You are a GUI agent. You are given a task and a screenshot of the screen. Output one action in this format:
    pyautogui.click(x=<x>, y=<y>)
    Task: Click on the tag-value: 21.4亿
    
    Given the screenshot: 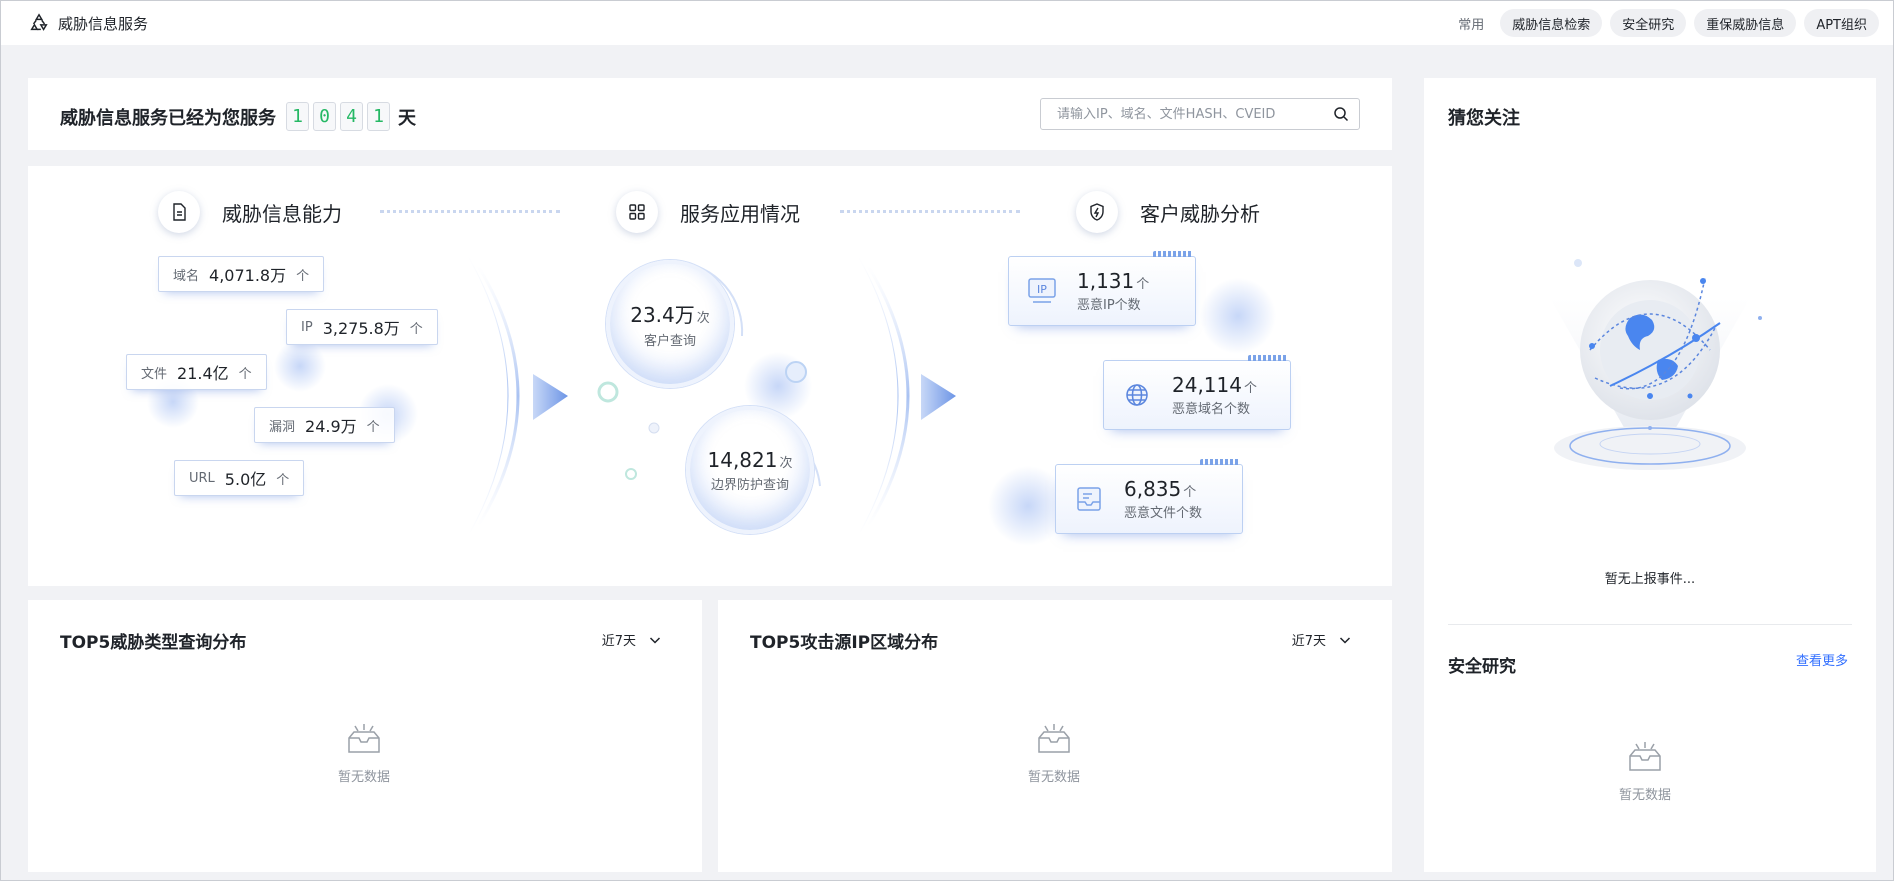 What is the action you would take?
    pyautogui.click(x=203, y=373)
    